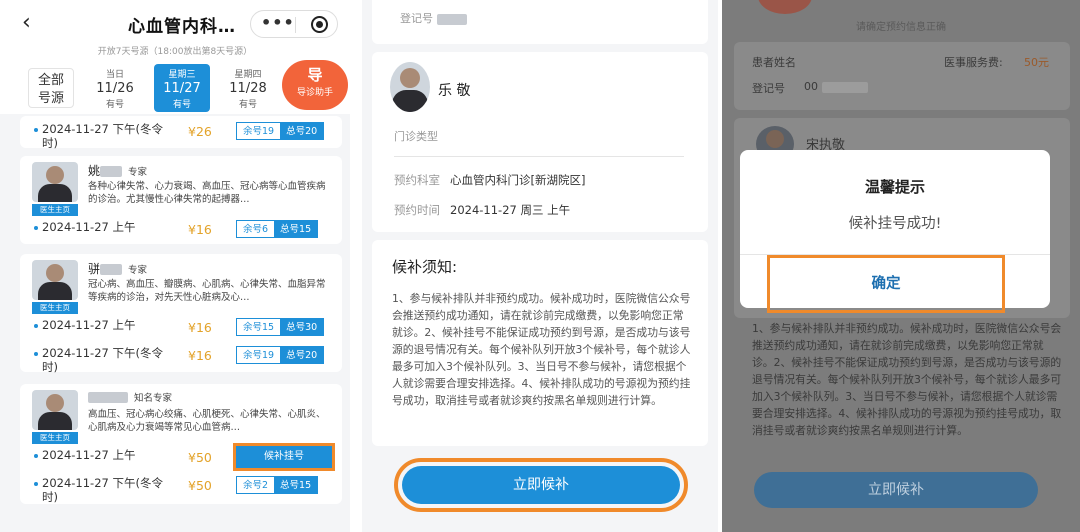  What do you see at coordinates (259, 327) in the screenshot?
I see `remaining-count: 余号15` at bounding box center [259, 327].